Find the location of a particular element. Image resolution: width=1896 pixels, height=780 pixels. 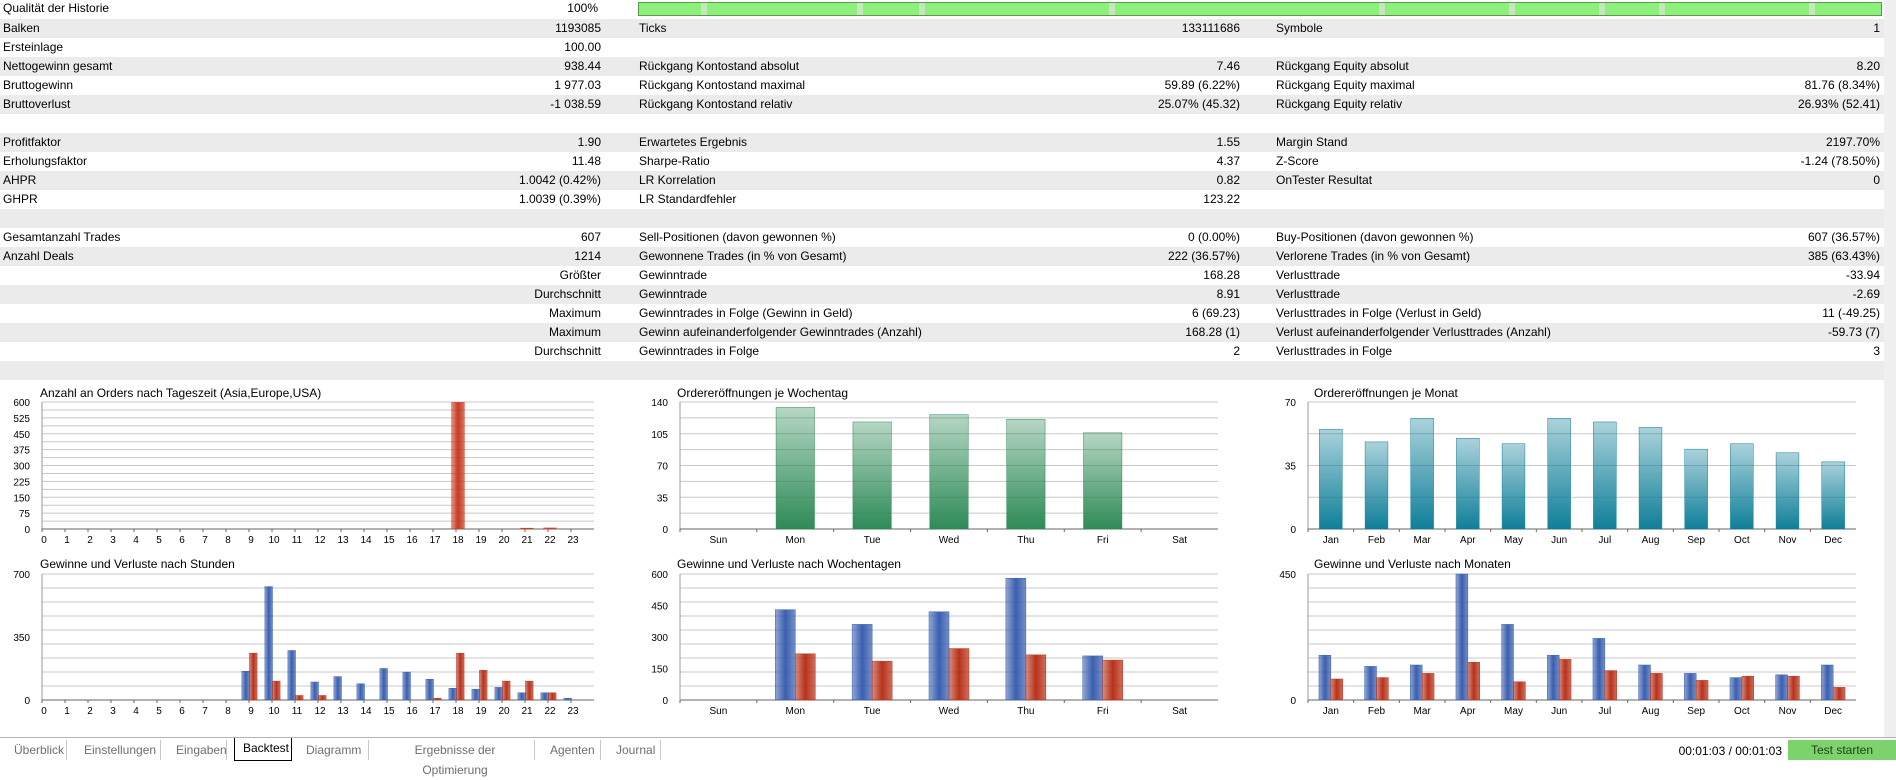

tab-diagramm: Diagramm is located at coordinates (333, 750).